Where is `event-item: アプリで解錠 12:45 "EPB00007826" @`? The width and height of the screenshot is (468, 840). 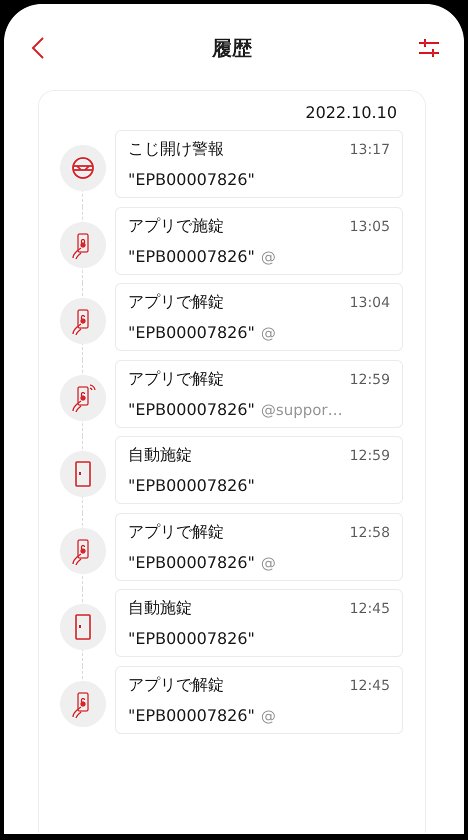 event-item: アプリで解錠 12:45 "EPB00007826" @ is located at coordinates (259, 700).